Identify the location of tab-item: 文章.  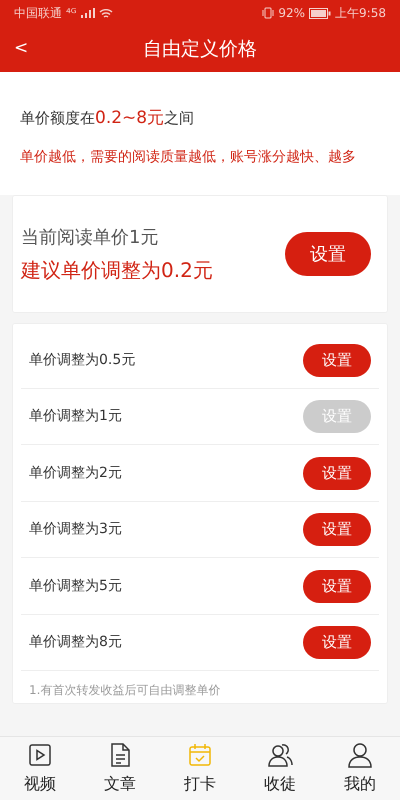
(120, 769).